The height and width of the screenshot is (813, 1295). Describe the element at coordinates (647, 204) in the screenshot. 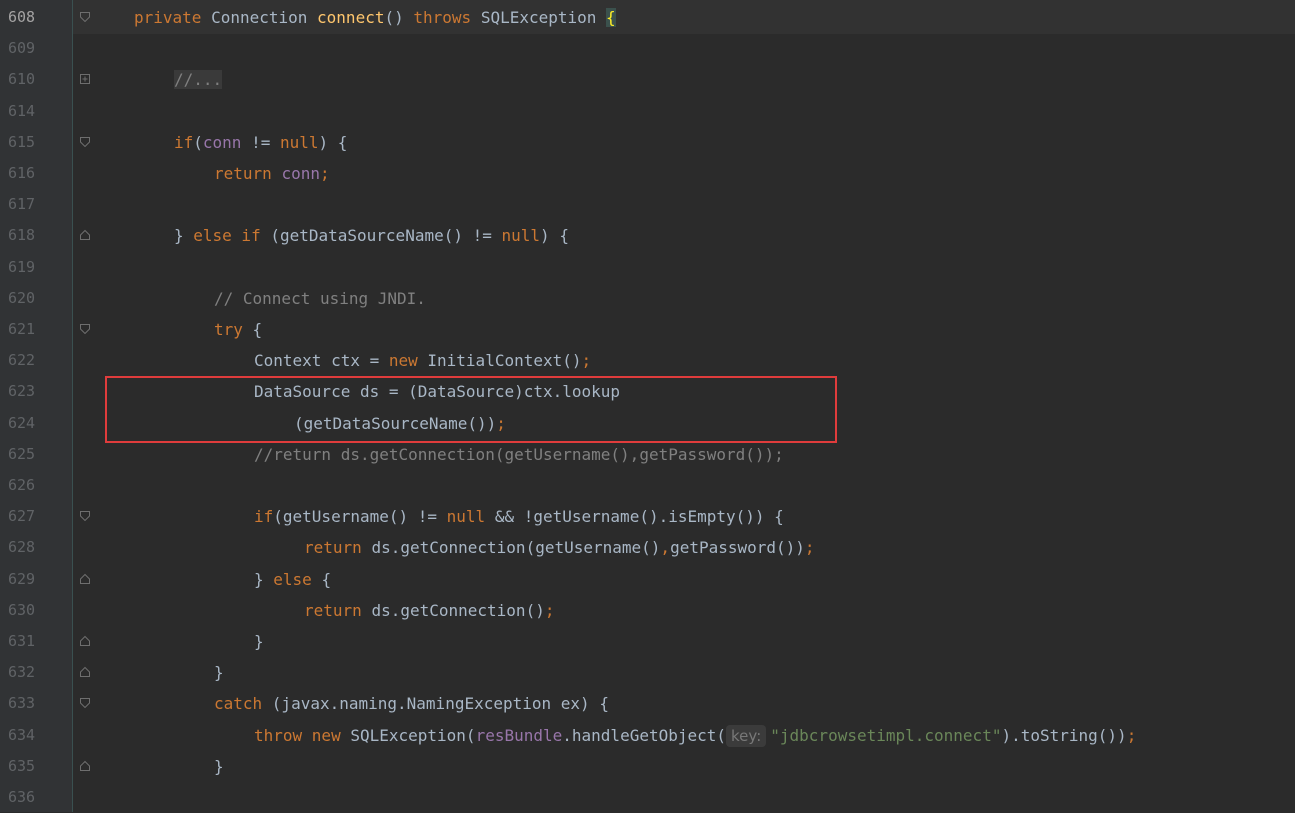

I see `code-line: 617` at that location.